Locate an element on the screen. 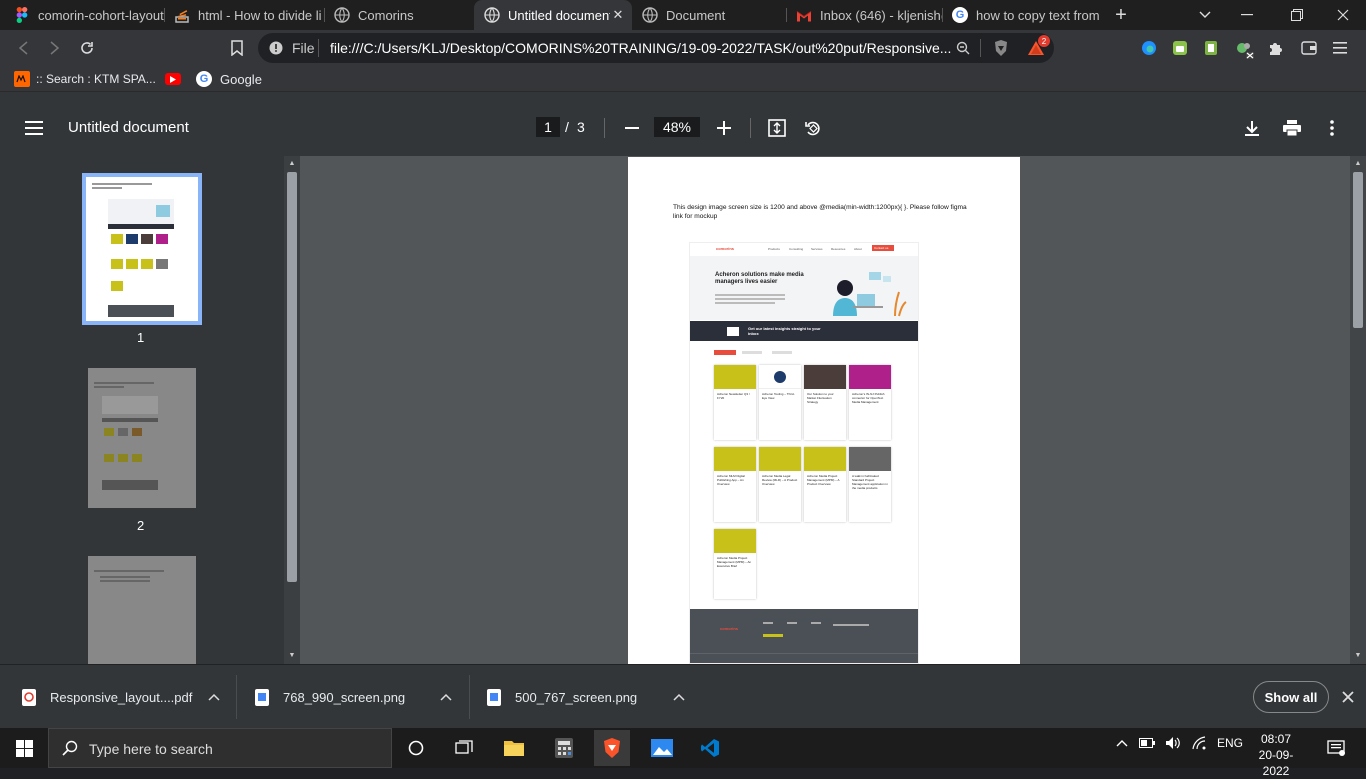 This screenshot has height=779, width=1366. close-tab-icon: ✕ is located at coordinates (618, 15).